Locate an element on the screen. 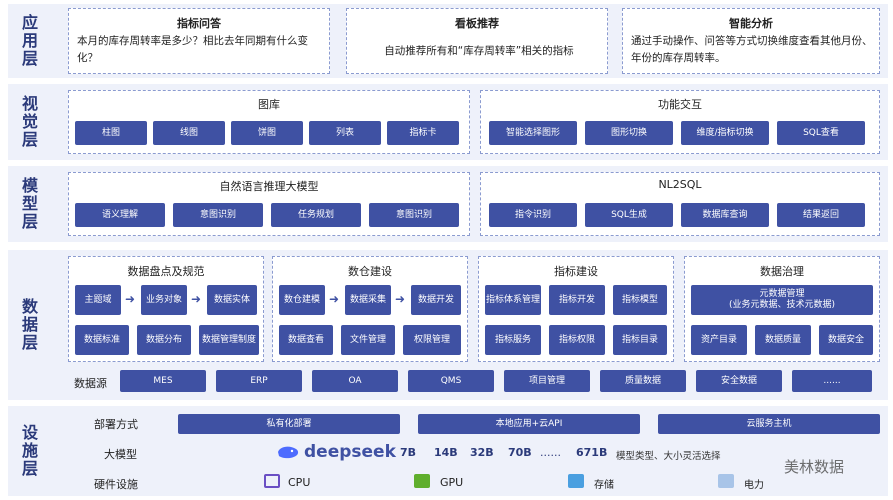 This screenshot has height=500, width=893. hw-label: 硬件设施 is located at coordinates (116, 484).